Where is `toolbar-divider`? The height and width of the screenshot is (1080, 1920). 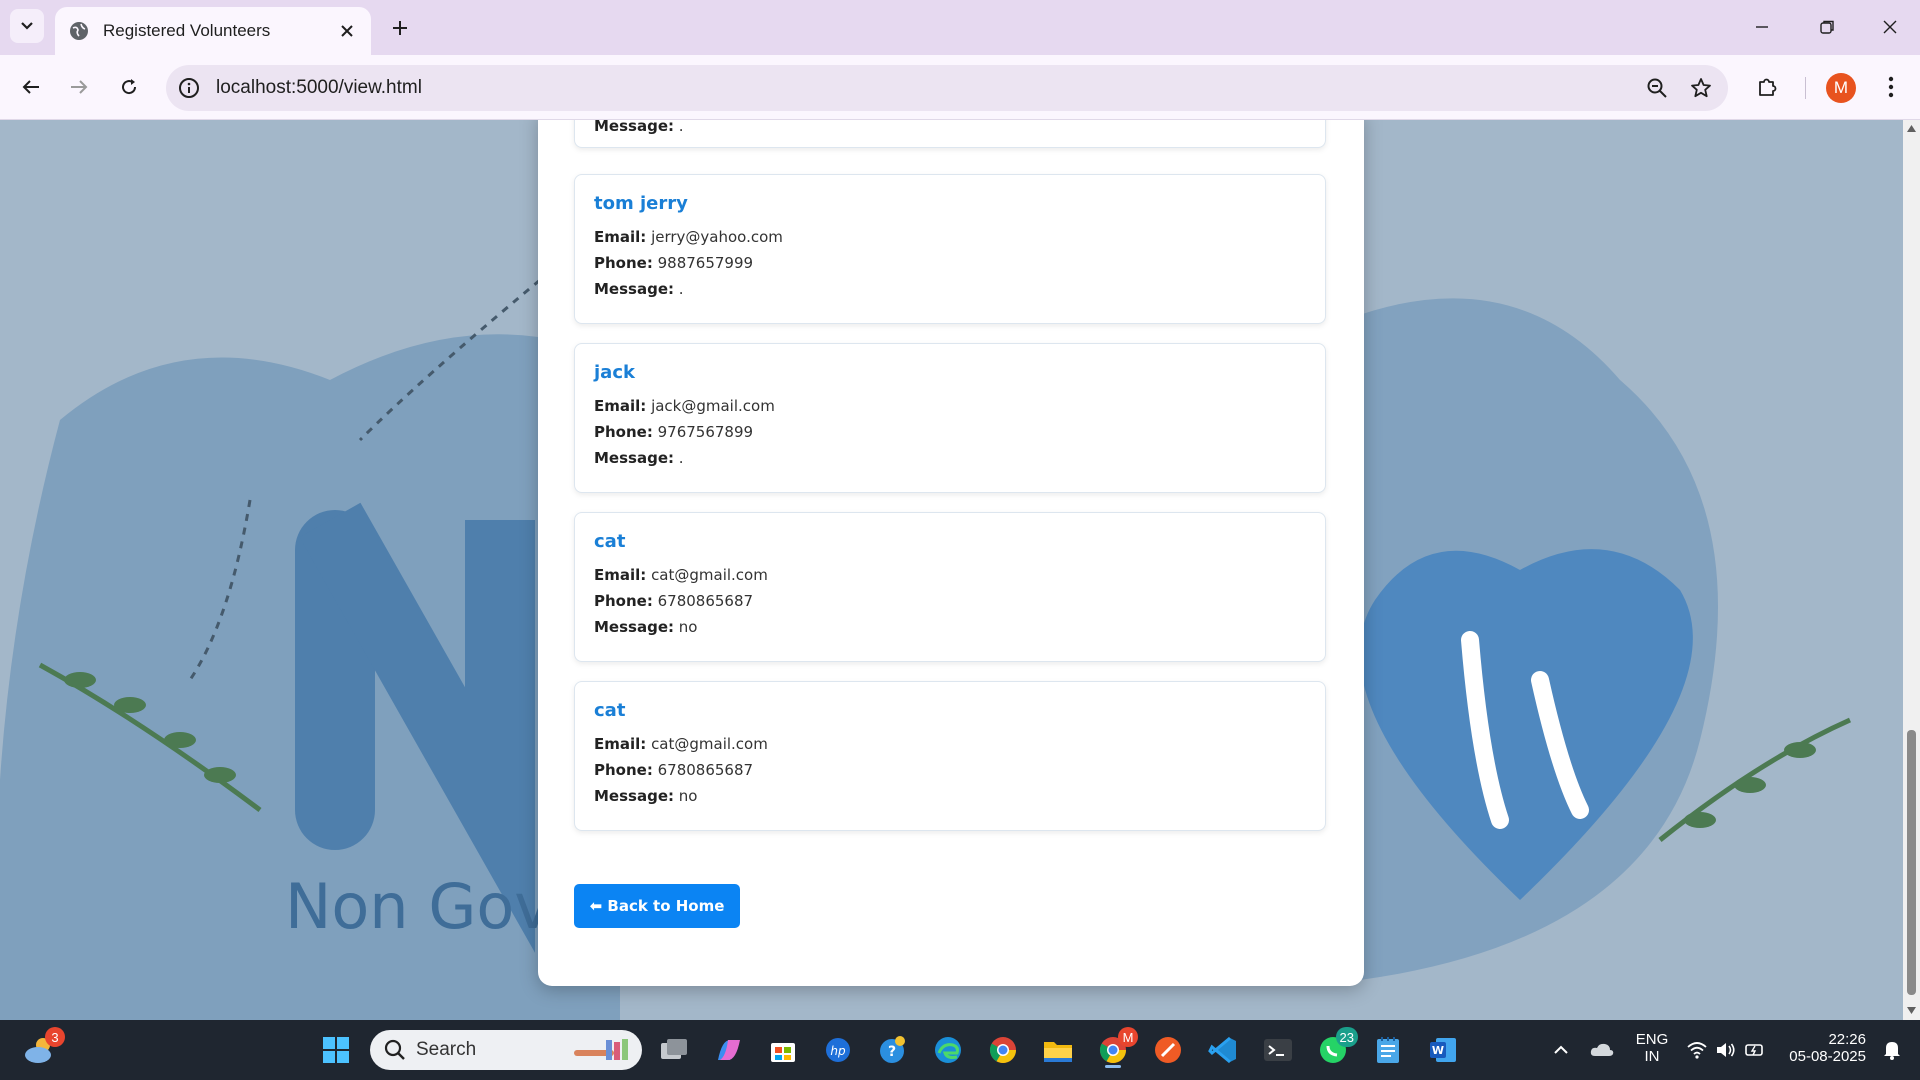 toolbar-divider is located at coordinates (1805, 88).